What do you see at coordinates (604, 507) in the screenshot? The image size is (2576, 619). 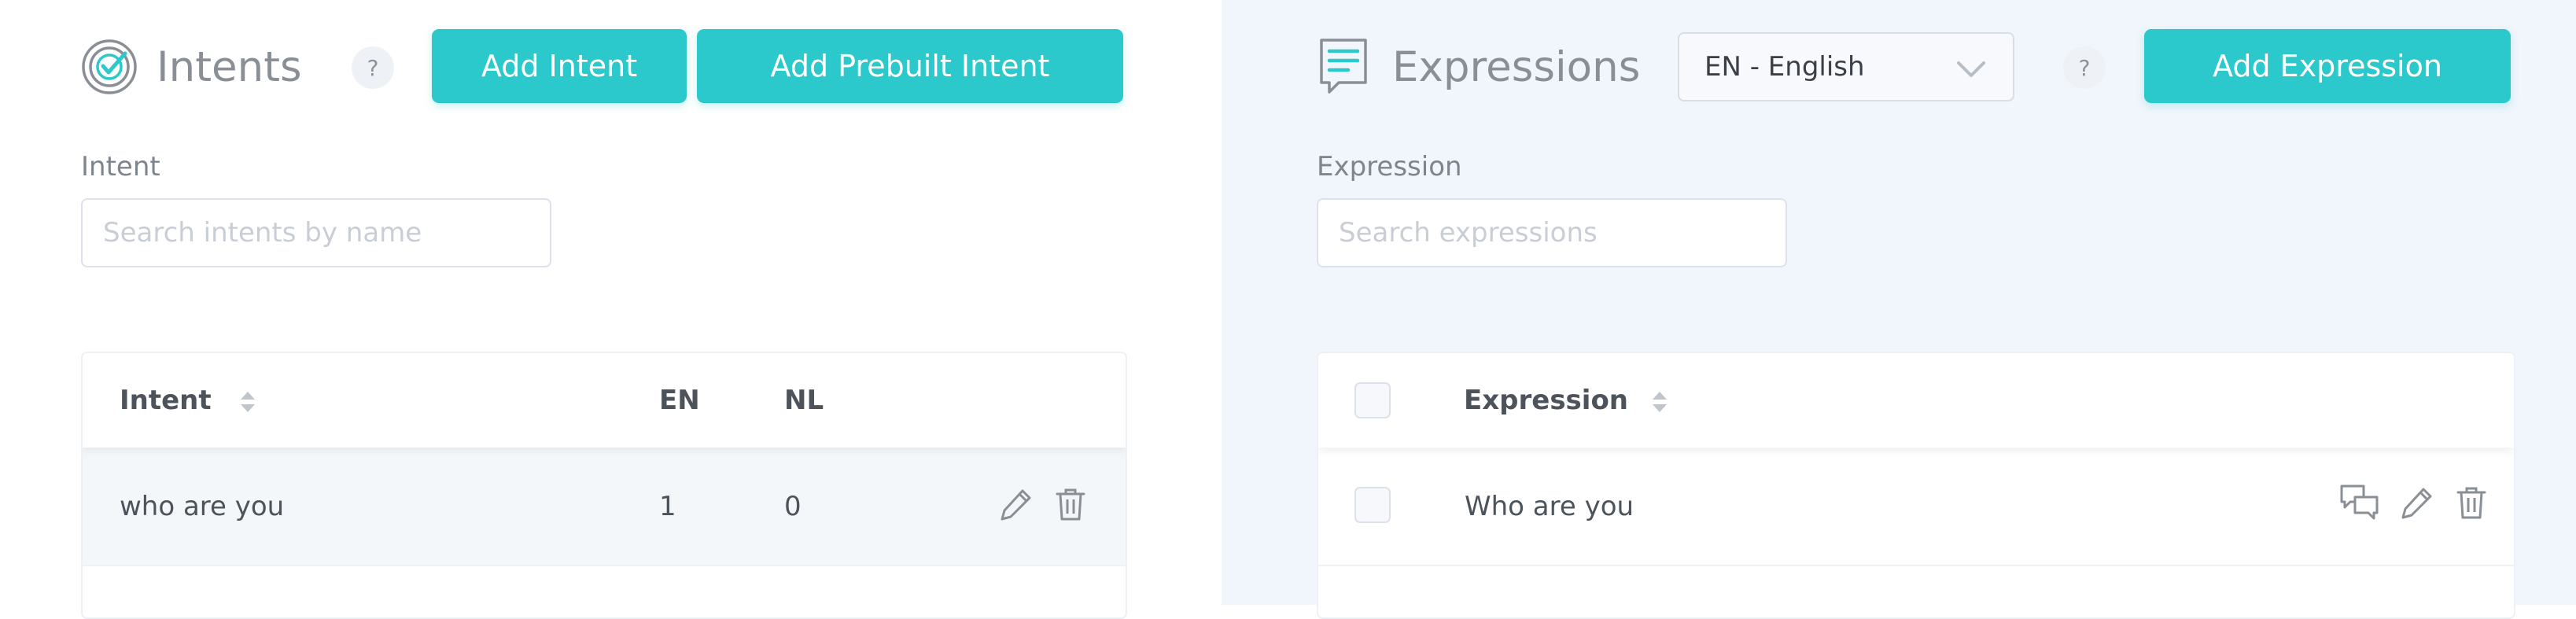 I see `table-row: who are you 1 0` at bounding box center [604, 507].